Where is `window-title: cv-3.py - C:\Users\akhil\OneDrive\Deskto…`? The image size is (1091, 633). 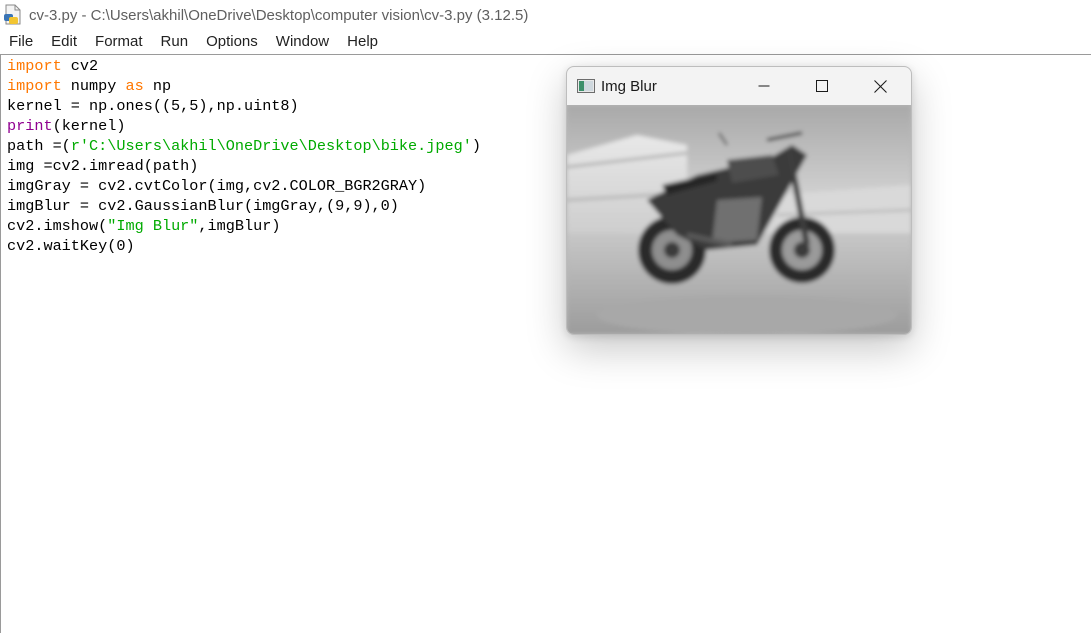 window-title: cv-3.py - C:\Users\akhil\OneDrive\Deskto… is located at coordinates (279, 15).